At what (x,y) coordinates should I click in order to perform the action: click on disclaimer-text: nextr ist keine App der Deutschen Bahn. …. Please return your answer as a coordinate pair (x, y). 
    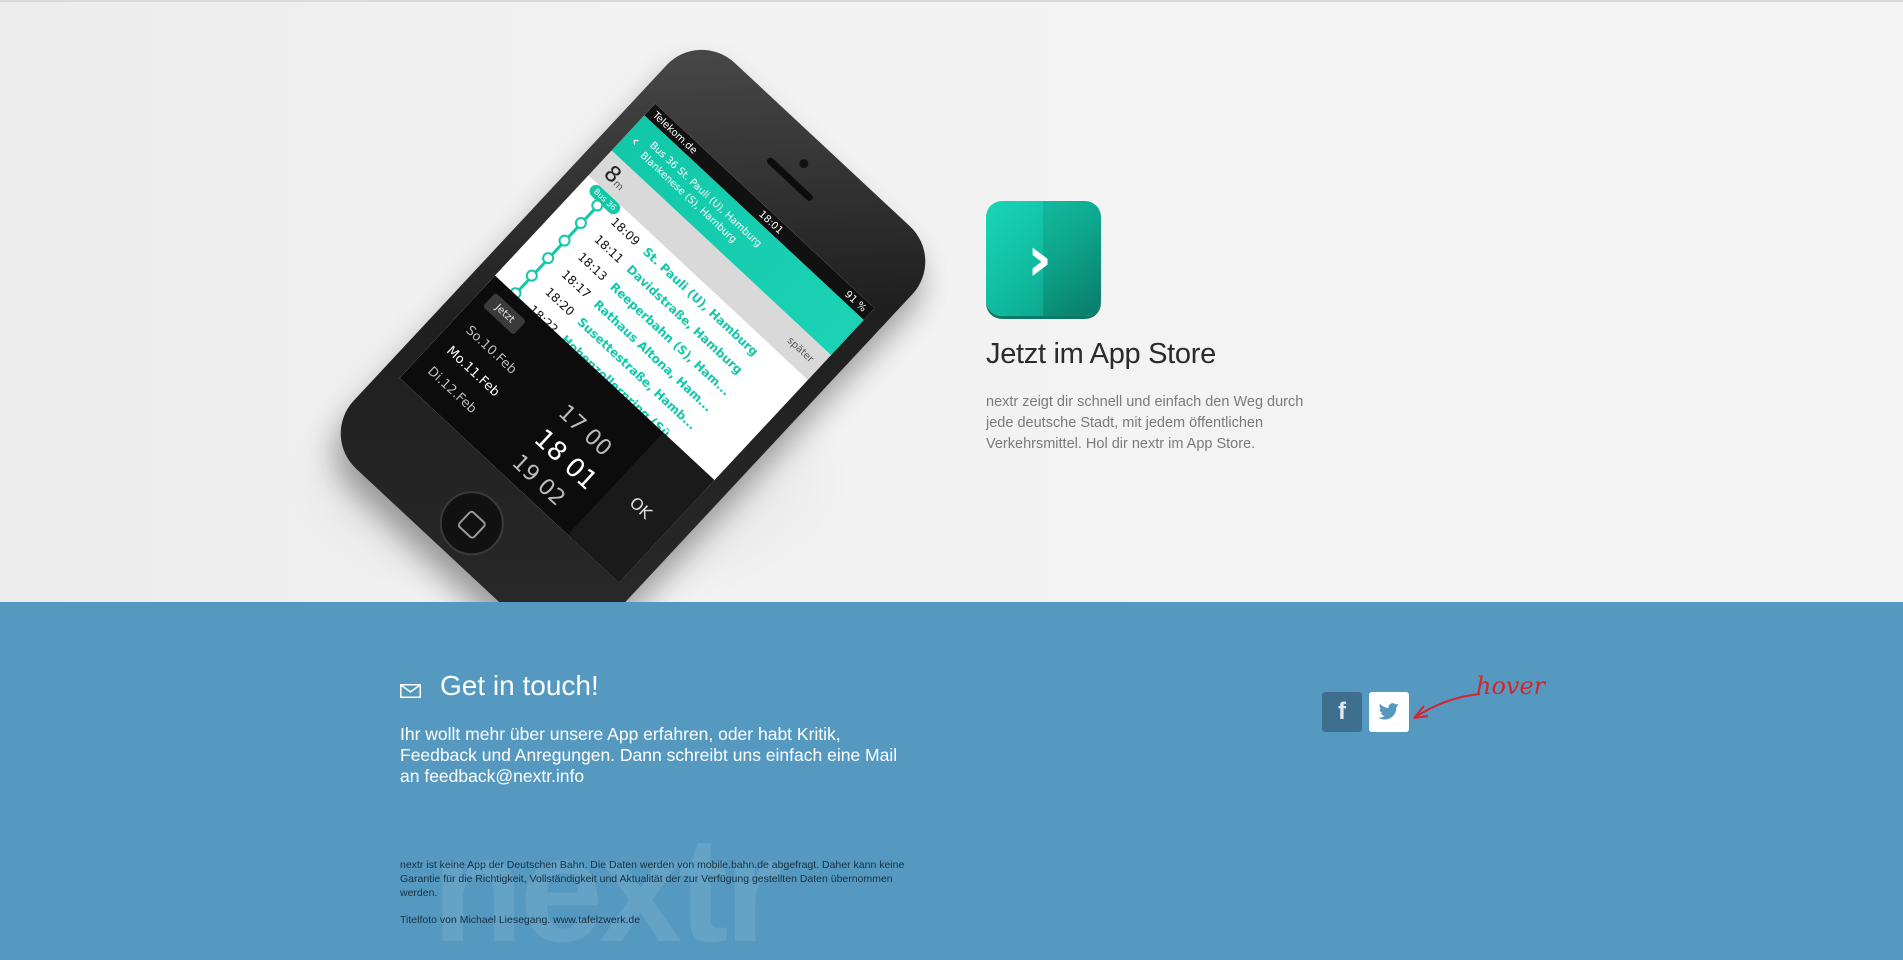
    Looking at the image, I should click on (652, 879).